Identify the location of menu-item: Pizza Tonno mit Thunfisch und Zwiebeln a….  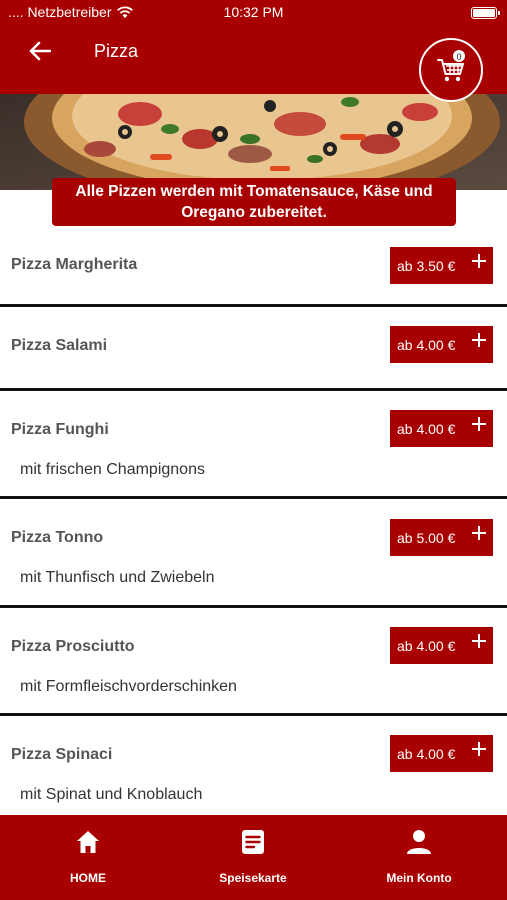
(253, 557).